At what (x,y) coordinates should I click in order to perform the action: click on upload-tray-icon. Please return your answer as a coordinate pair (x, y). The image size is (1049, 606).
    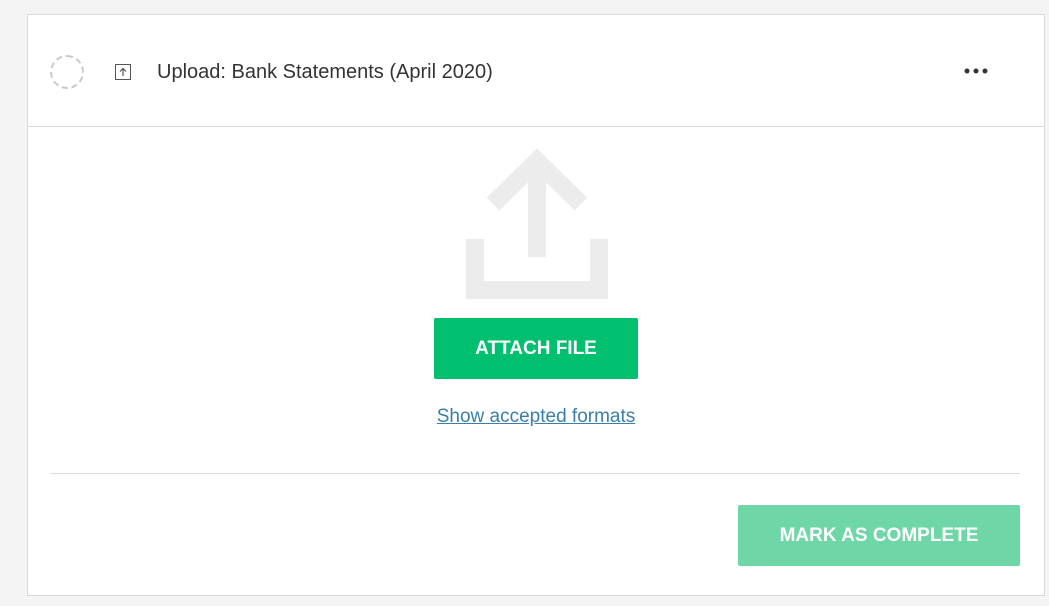
    Looking at the image, I should click on (537, 224).